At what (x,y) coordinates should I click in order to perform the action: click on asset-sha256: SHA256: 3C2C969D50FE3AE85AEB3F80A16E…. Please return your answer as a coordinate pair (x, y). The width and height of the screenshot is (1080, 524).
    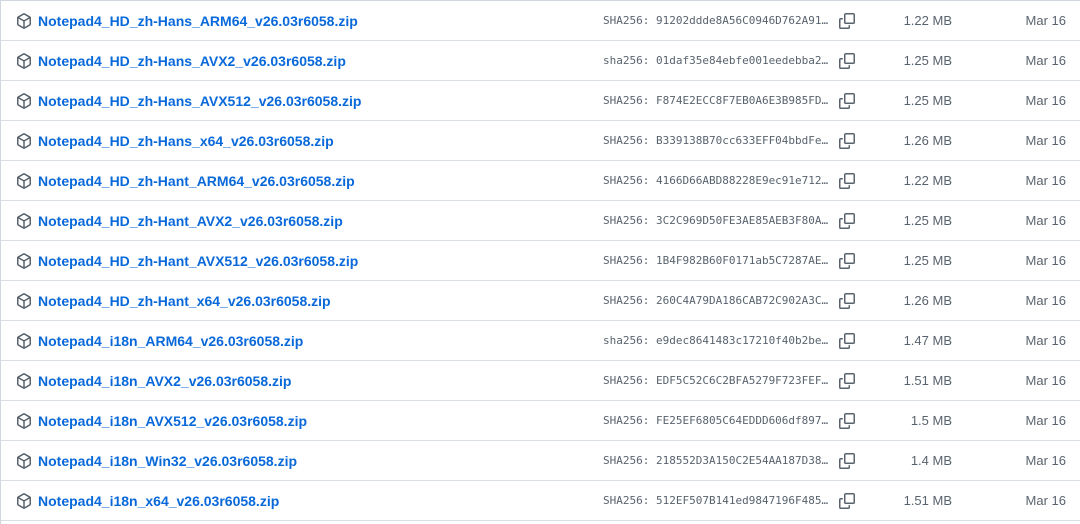
    Looking at the image, I should click on (716, 220).